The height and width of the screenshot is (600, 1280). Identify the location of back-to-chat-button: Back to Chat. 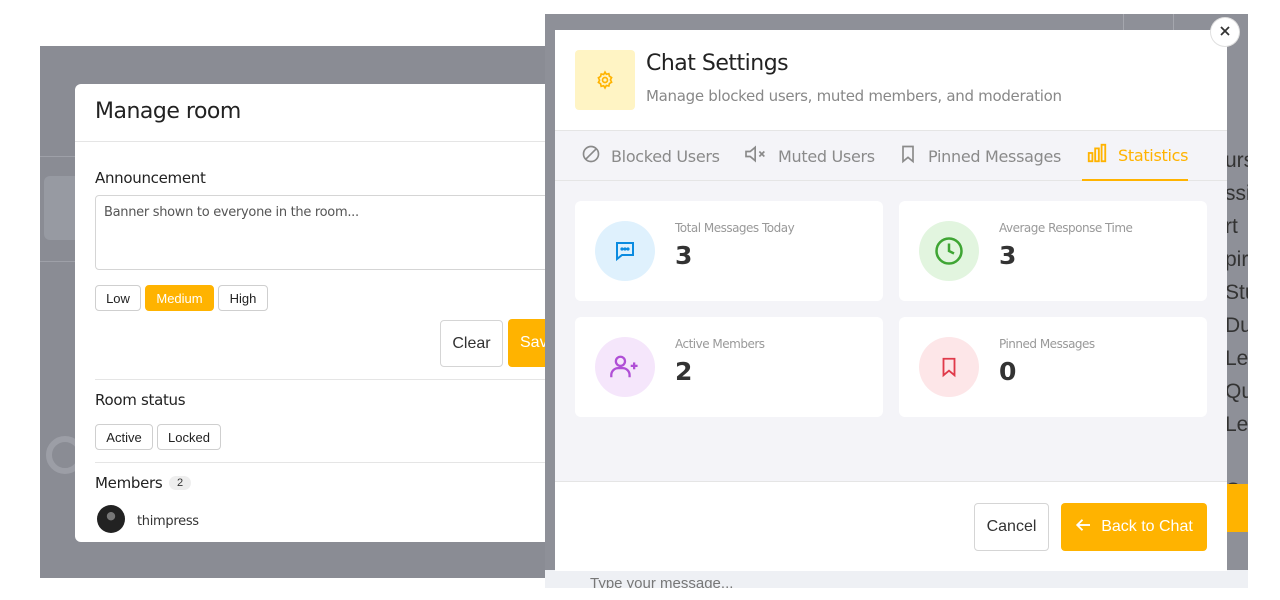
(1134, 527).